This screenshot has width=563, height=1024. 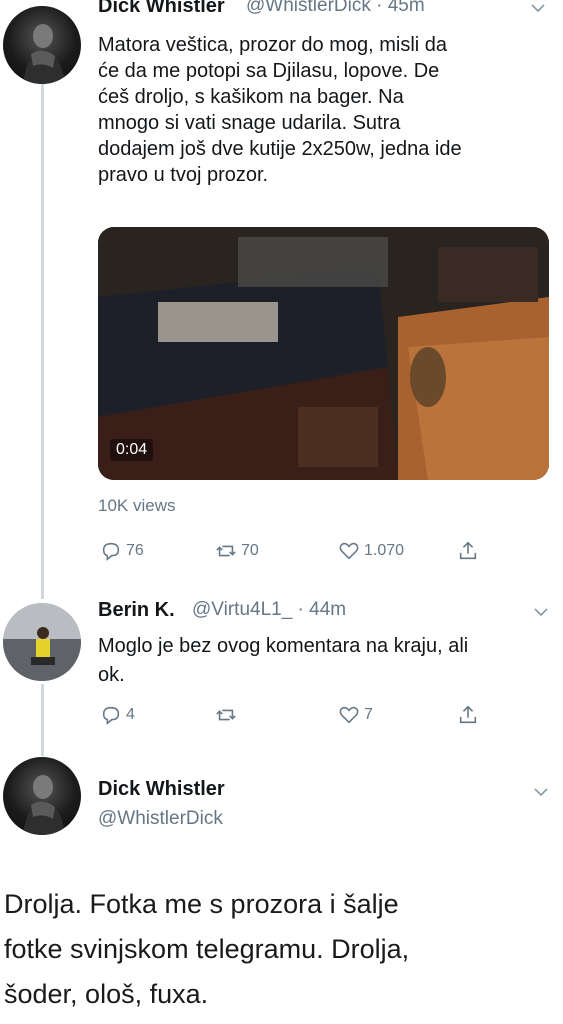 I want to click on like-count: 1.070, so click(x=384, y=550).